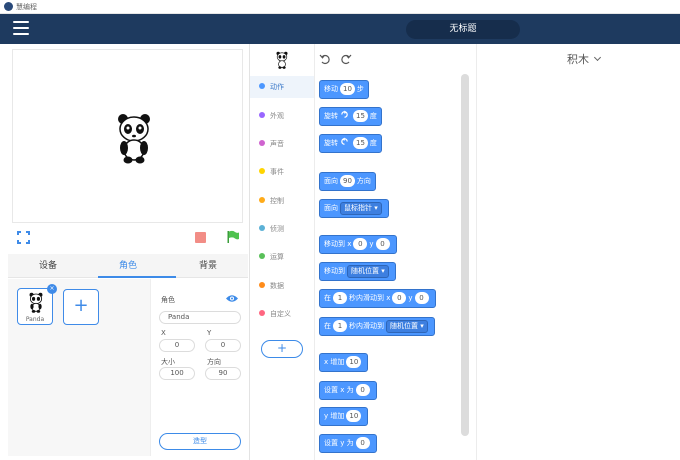 The width and height of the screenshot is (680, 460). I want to click on block-point-direction: 面向 90 方向, so click(347, 181).